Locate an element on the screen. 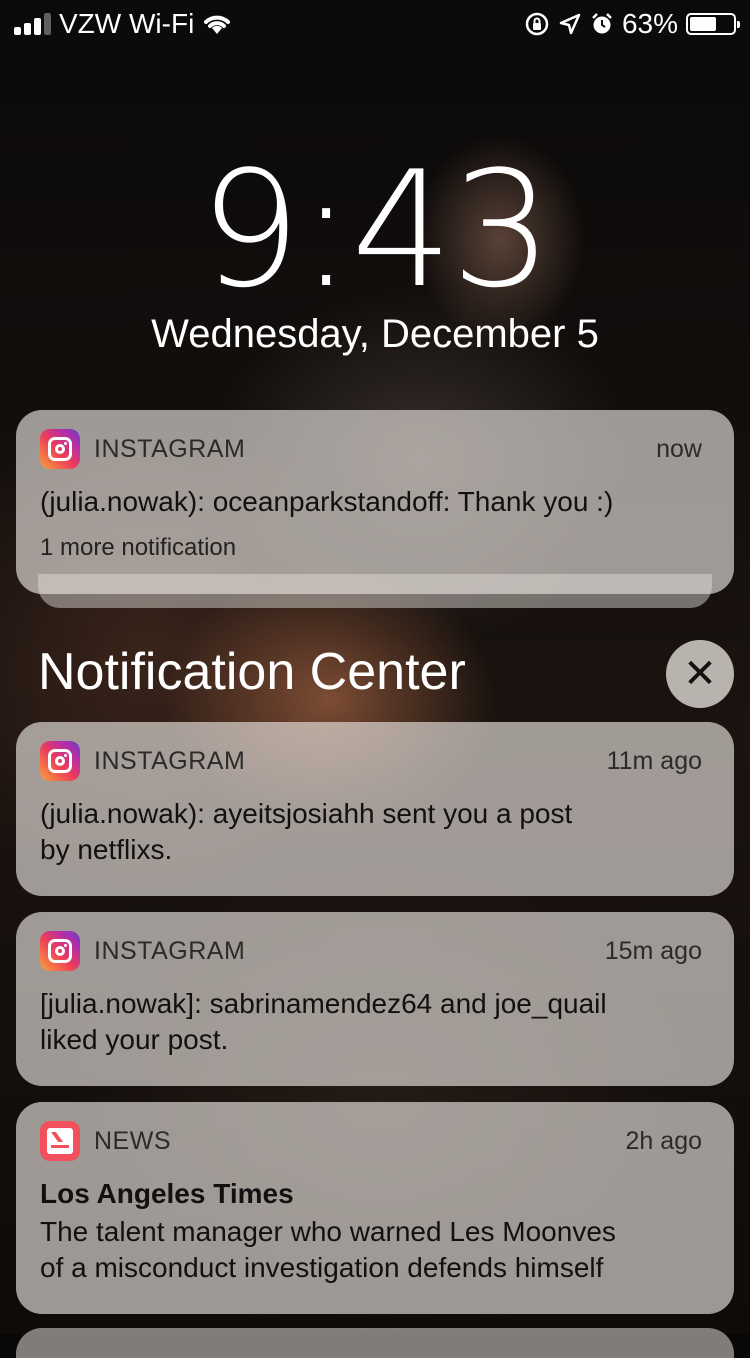  notification-header: INSTAGRAM 11m ago is located at coordinates (375, 761).